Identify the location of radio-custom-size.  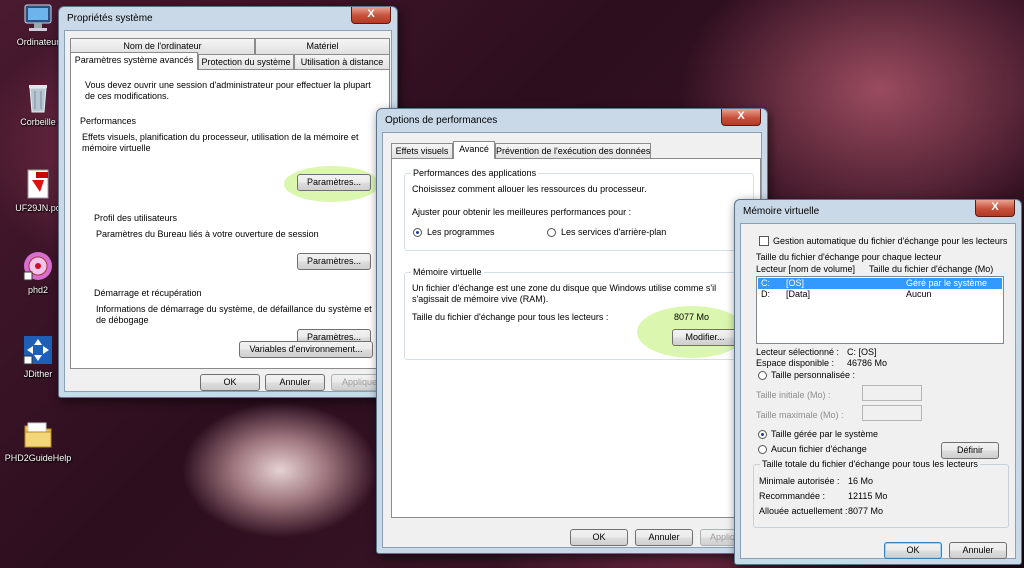
(762, 375).